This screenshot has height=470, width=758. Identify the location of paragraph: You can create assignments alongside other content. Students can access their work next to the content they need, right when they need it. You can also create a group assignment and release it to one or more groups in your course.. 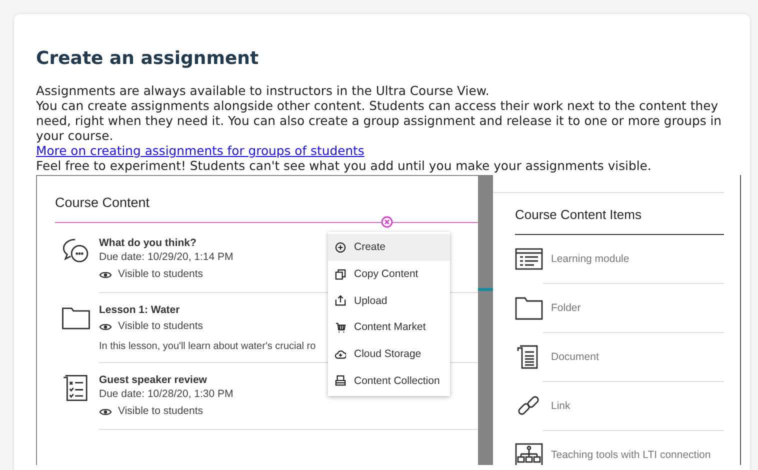
(379, 120).